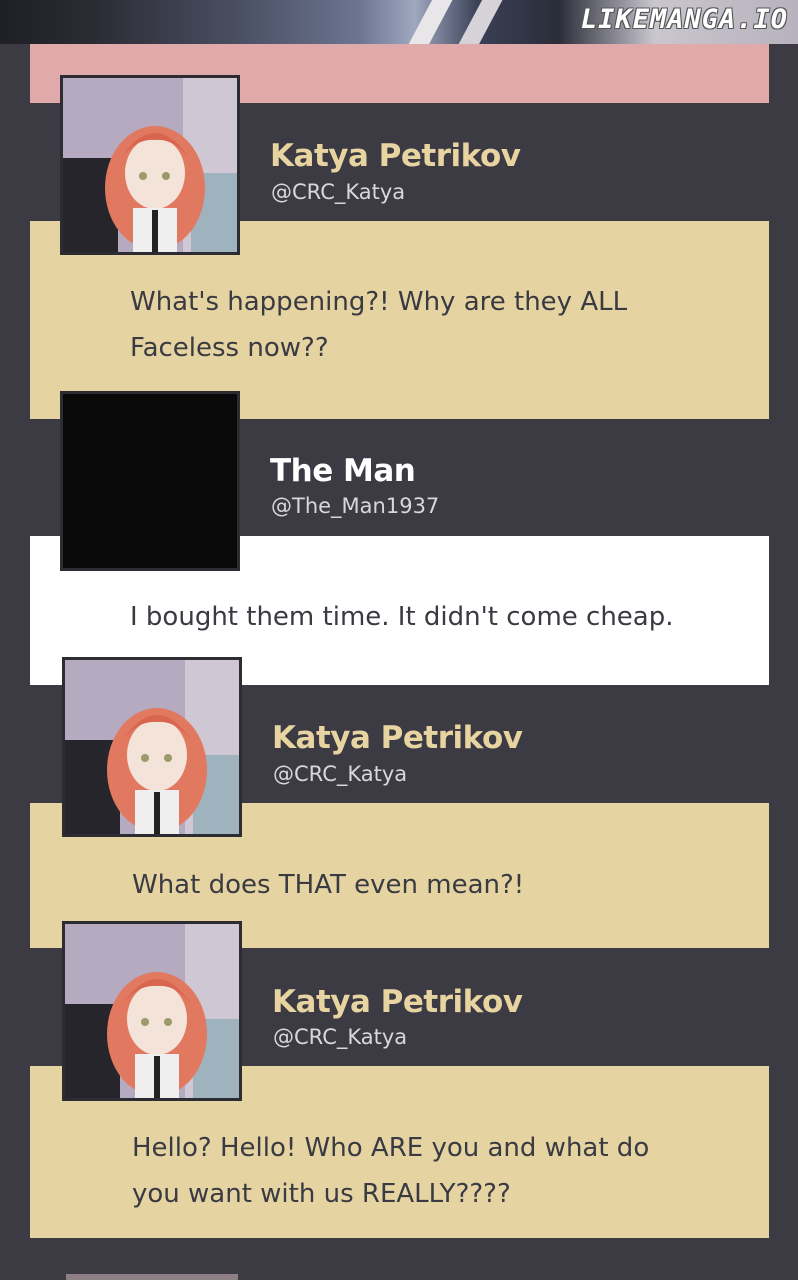 The width and height of the screenshot is (798, 1280). Describe the element at coordinates (684, 19) in the screenshot. I see `watermark: LIKEMANGA.IO` at that location.